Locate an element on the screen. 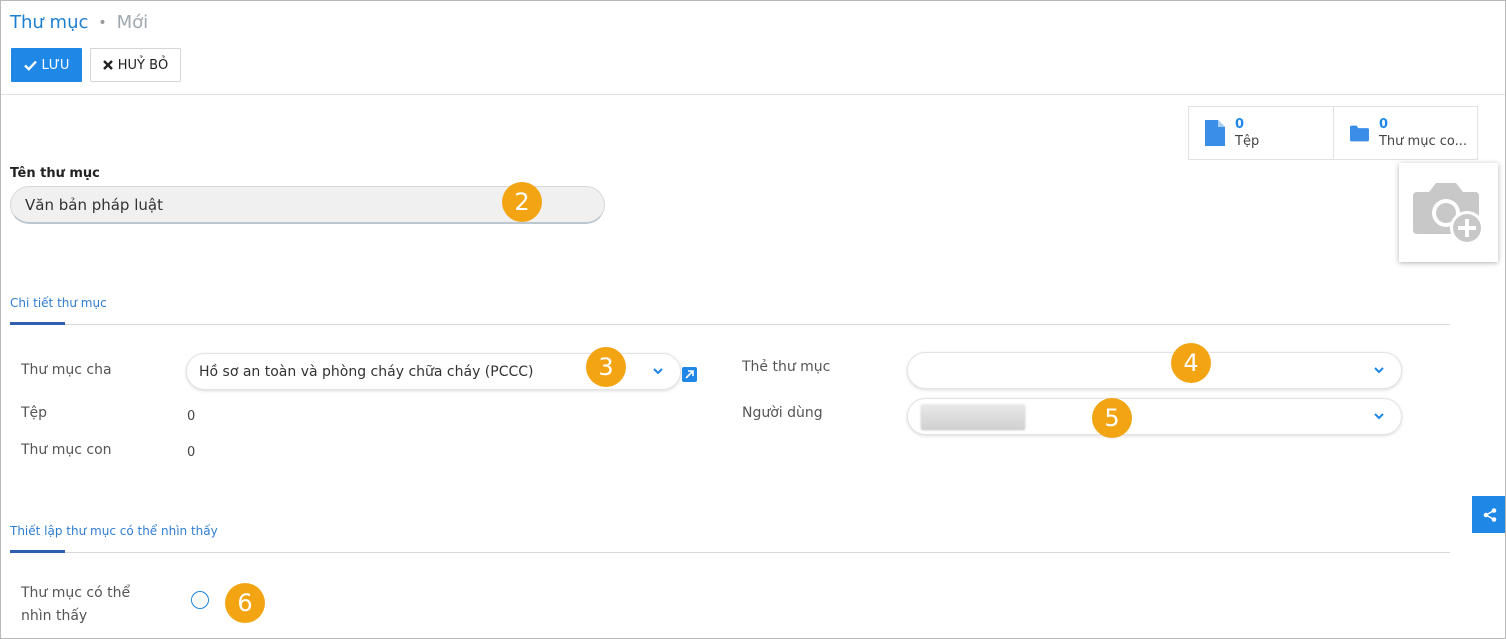  files-value: 0 is located at coordinates (191, 416).